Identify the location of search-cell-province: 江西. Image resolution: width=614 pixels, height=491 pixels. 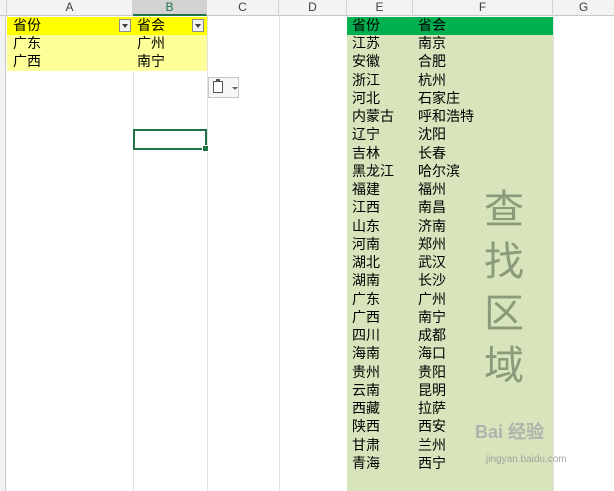
(366, 208).